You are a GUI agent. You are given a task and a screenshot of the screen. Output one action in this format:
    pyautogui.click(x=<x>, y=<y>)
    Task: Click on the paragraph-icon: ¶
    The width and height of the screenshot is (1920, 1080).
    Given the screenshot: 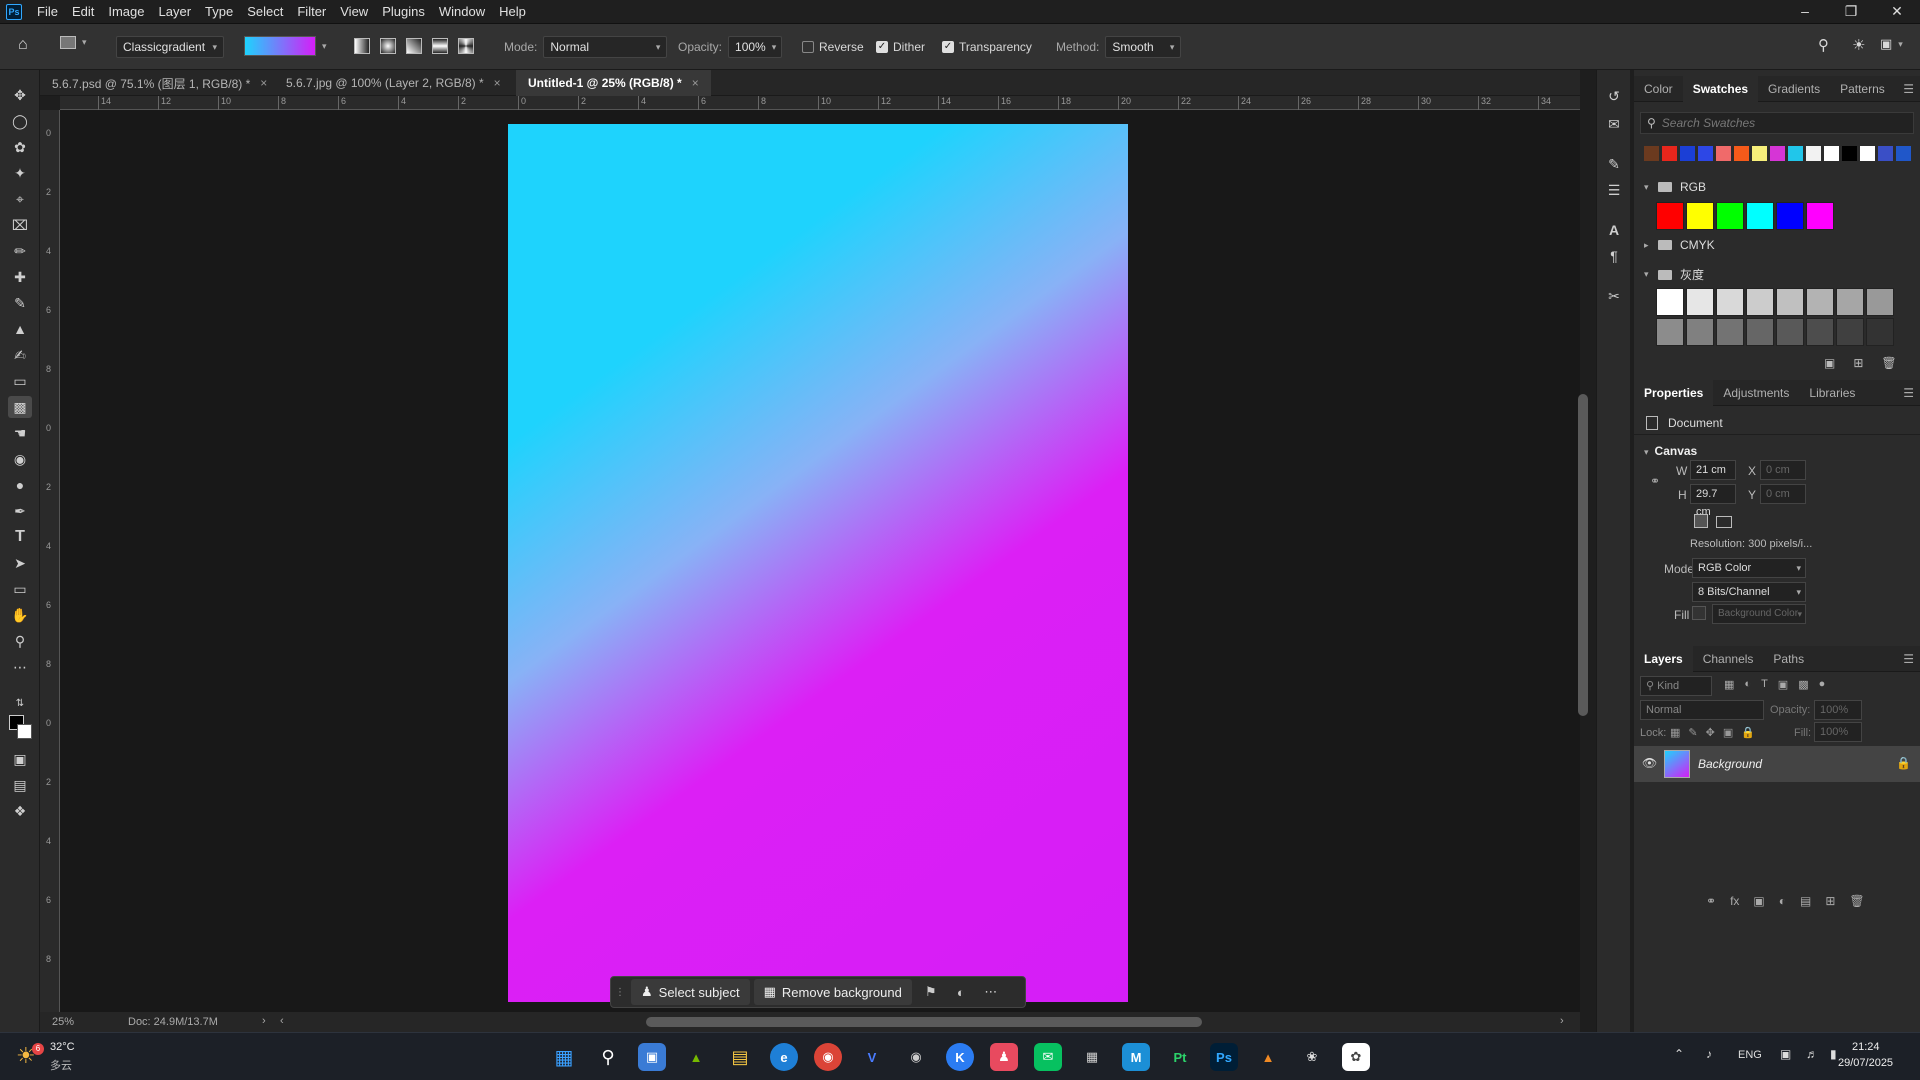 What is the action you would take?
    pyautogui.click(x=1614, y=258)
    